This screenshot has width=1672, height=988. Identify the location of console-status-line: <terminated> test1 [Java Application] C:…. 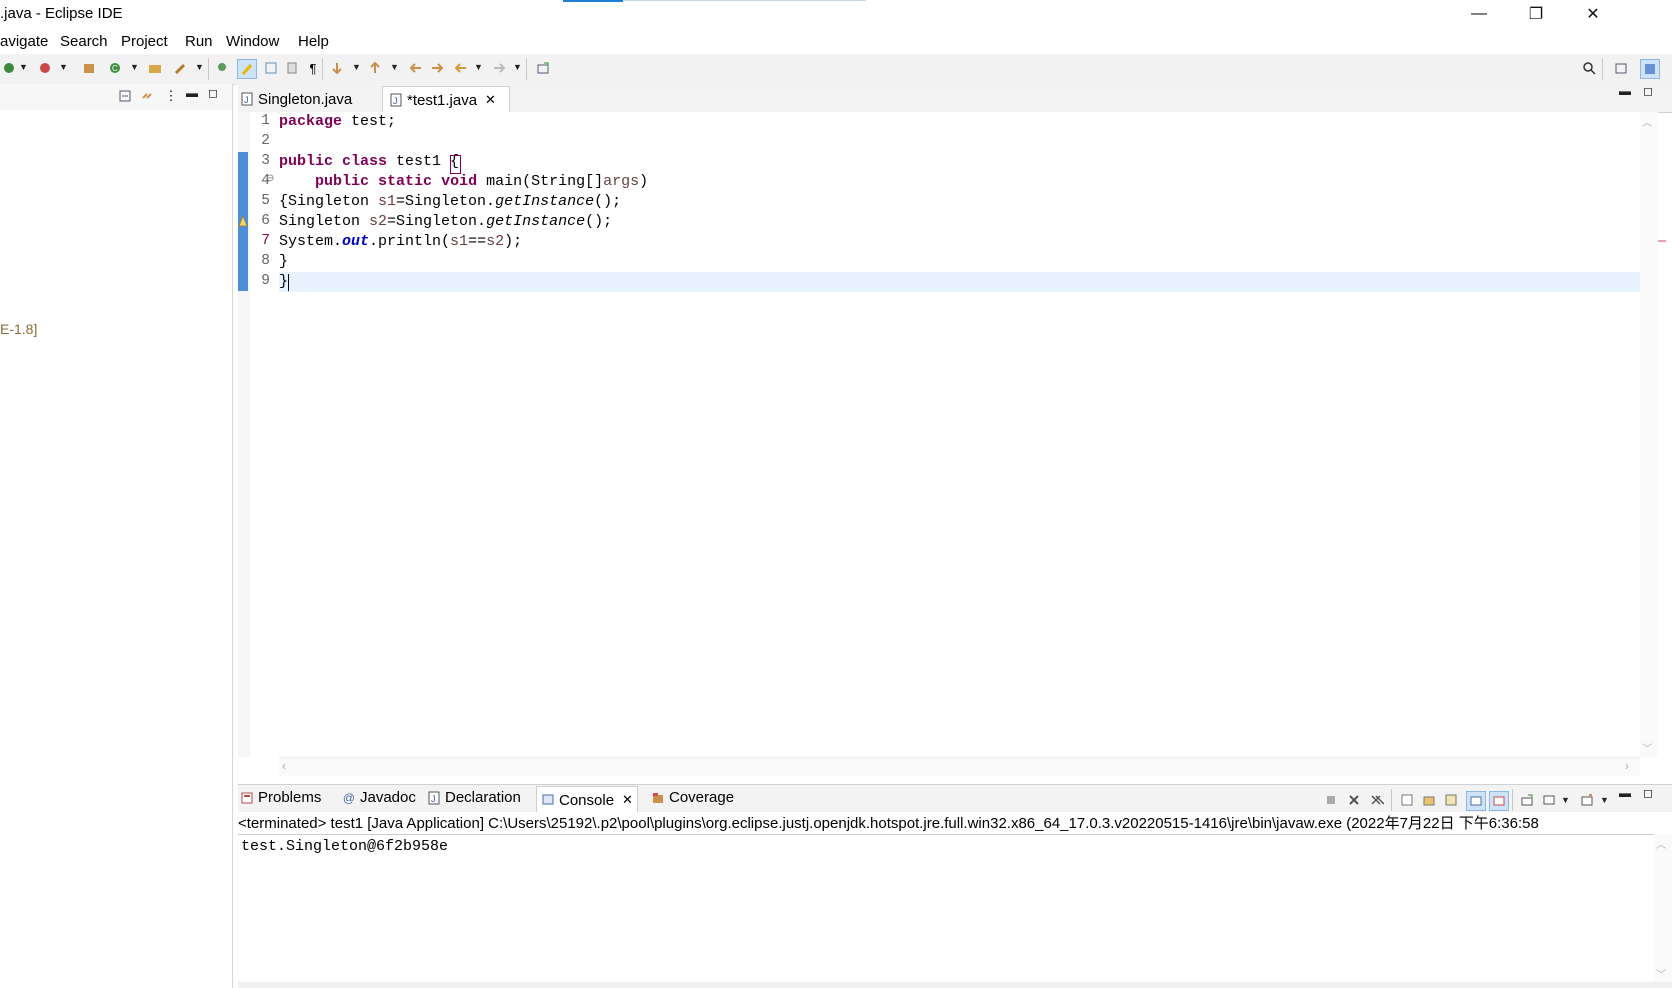
(955, 823).